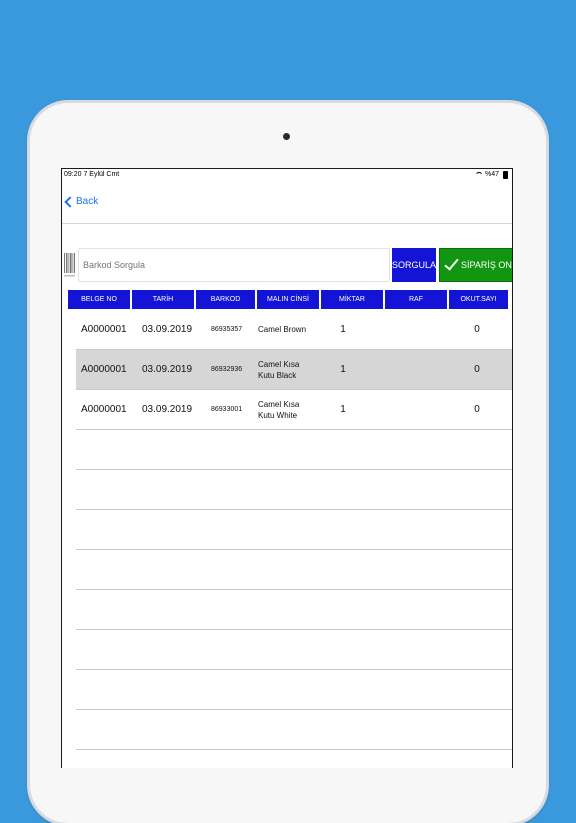  I want to click on table-row: A0000001 03.09.2019 86935357 Camel Brown 1 0, so click(294, 330).